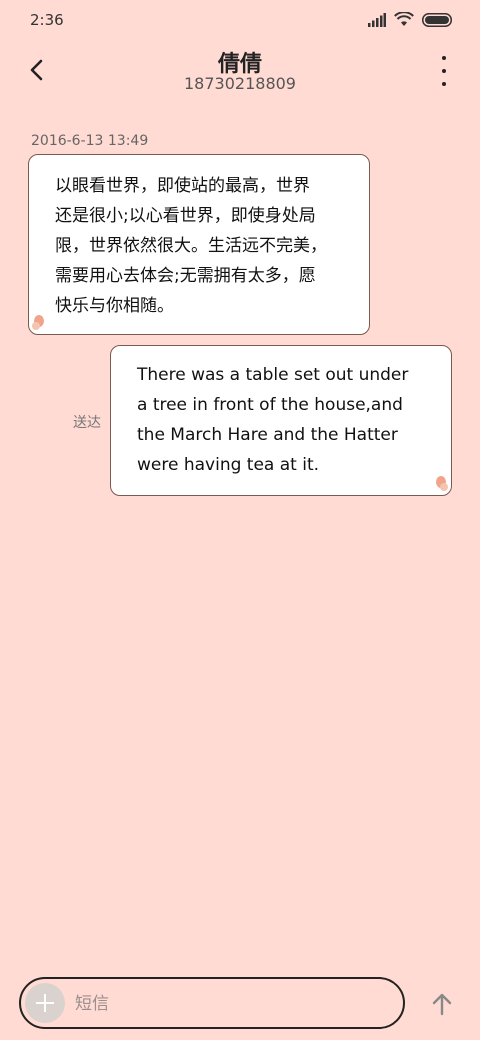 This screenshot has height=1040, width=480. What do you see at coordinates (437, 19) in the screenshot?
I see `battery-icon` at bounding box center [437, 19].